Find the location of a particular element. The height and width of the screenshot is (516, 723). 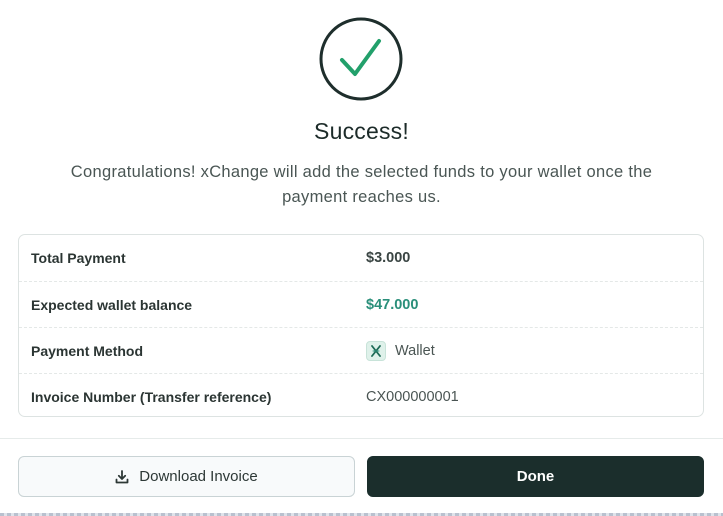

detail-label: Payment Method is located at coordinates (87, 350).